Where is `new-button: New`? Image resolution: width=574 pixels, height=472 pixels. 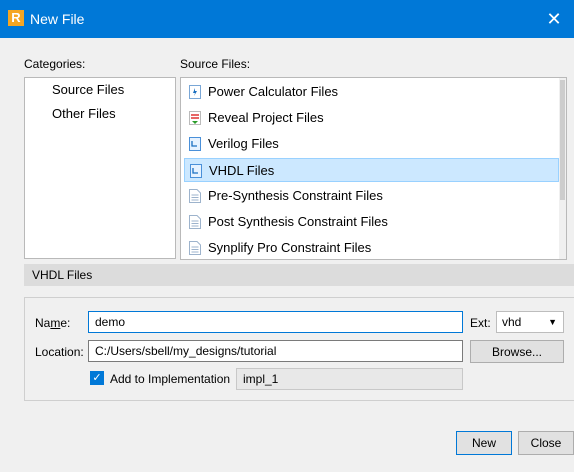 new-button: New is located at coordinates (484, 443).